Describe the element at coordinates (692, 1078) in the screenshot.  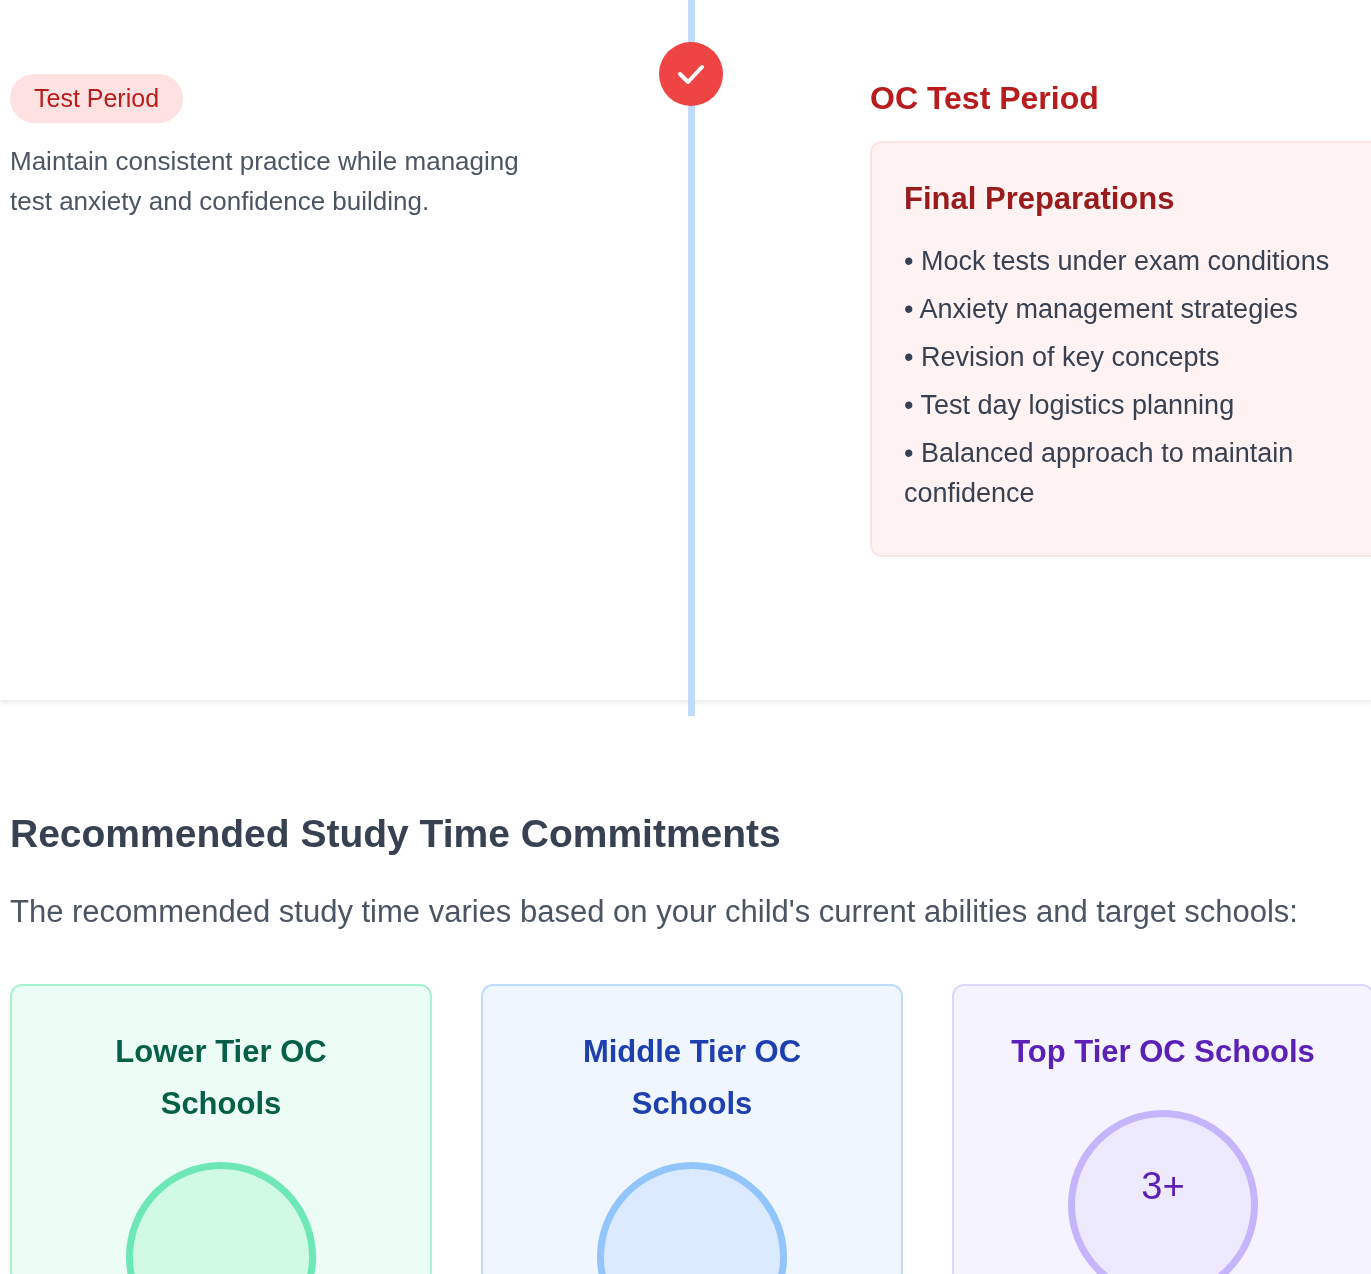
I see `tier-title: Middle Tier OC Schools` at that location.